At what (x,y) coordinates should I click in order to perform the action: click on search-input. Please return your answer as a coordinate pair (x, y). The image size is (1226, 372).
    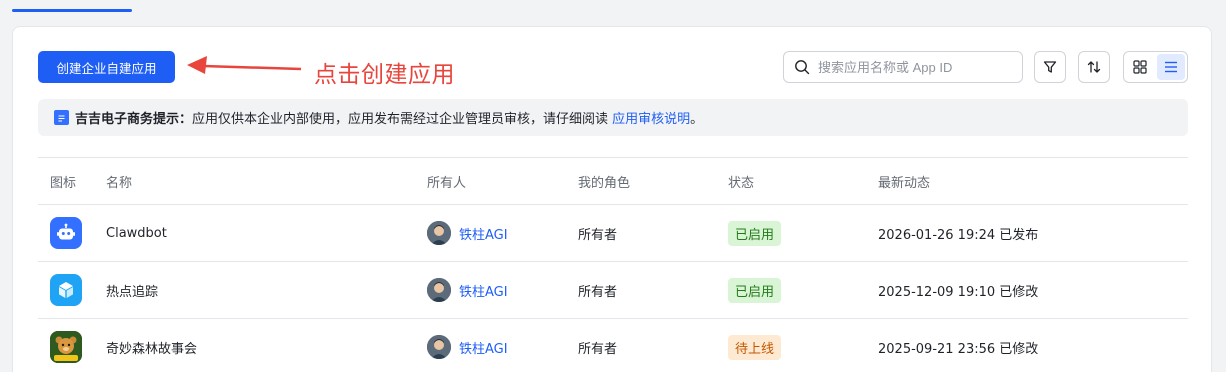
    Looking at the image, I should click on (913, 67).